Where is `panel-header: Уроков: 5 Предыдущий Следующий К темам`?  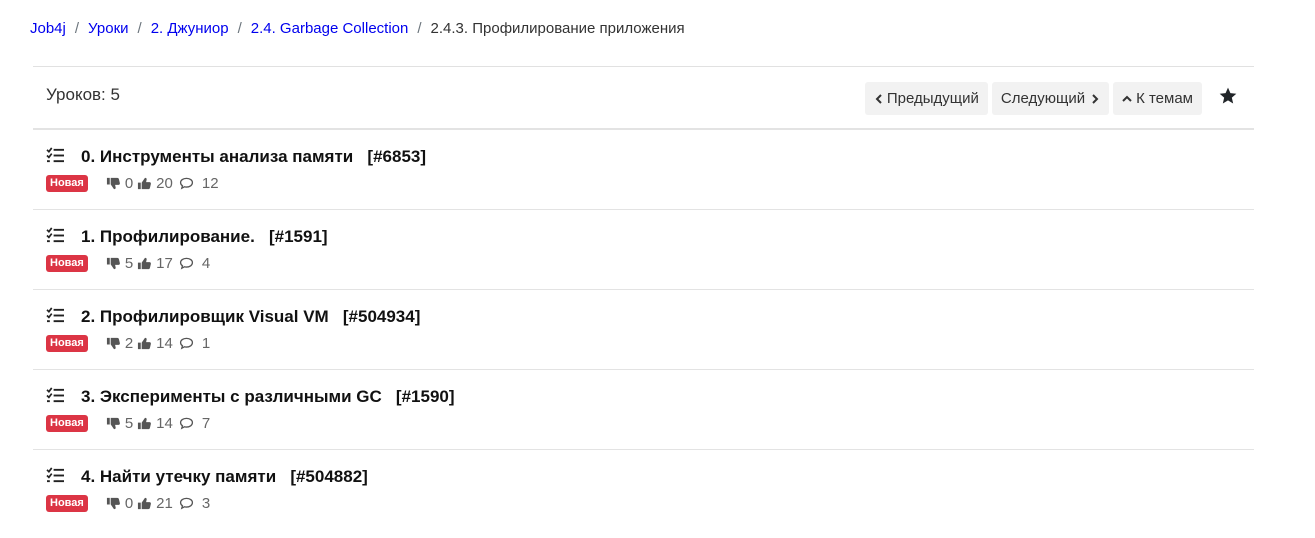
panel-header: Уроков: 5 Предыдущий Следующий К темам is located at coordinates (643, 98).